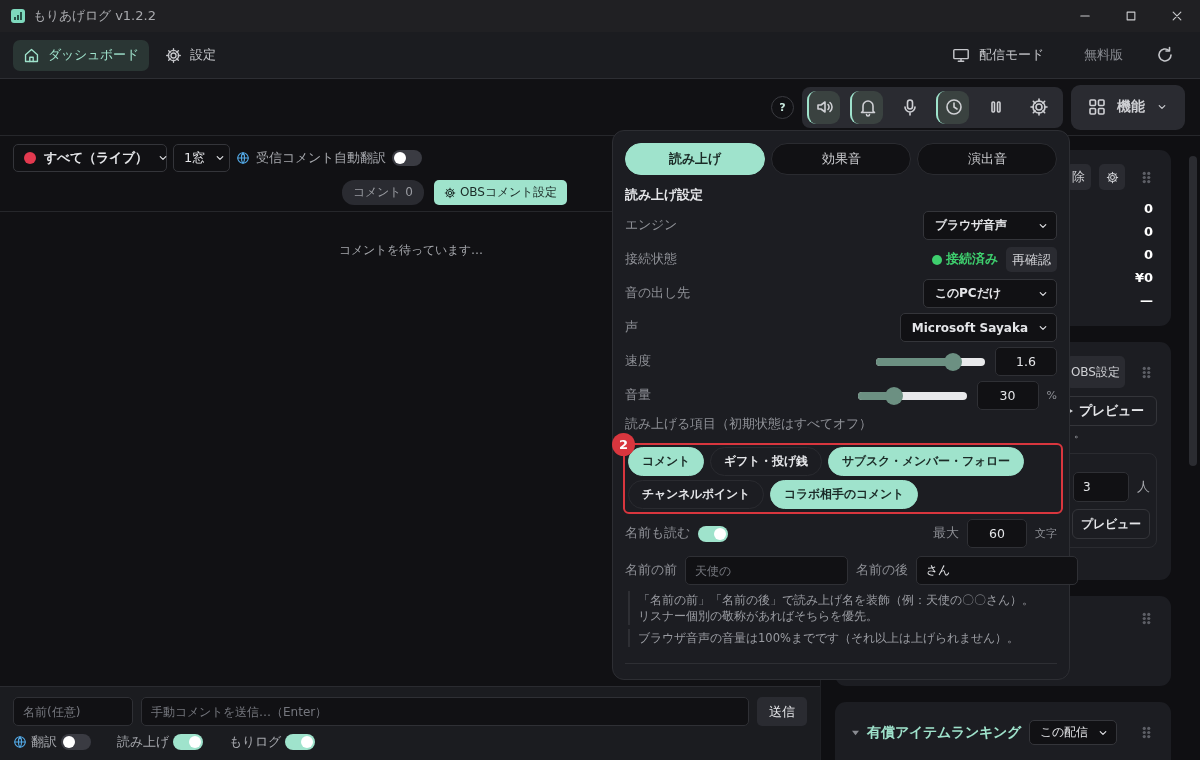 This screenshot has width=1200, height=760. I want to click on field-label: エンジン, so click(651, 225).